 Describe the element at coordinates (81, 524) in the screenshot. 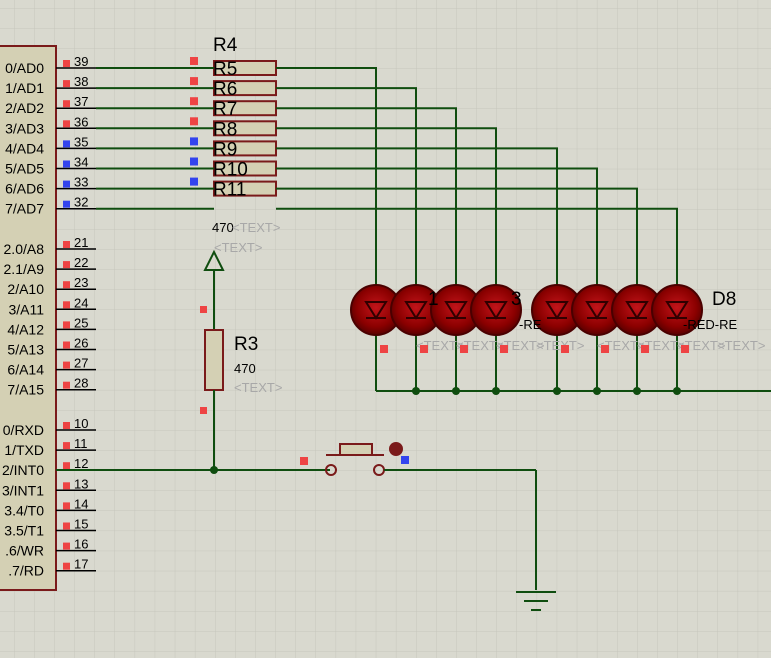

I see `port3-pin-number: 15` at that location.